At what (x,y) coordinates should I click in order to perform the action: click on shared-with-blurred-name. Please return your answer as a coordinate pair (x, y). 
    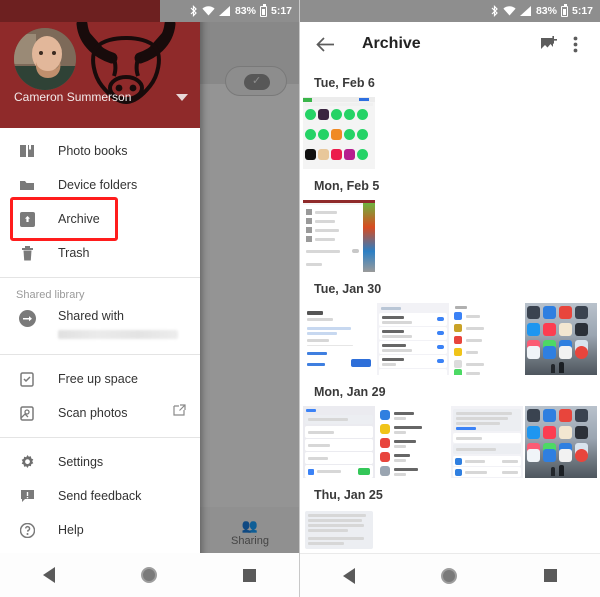
    Looking at the image, I should click on (118, 334).